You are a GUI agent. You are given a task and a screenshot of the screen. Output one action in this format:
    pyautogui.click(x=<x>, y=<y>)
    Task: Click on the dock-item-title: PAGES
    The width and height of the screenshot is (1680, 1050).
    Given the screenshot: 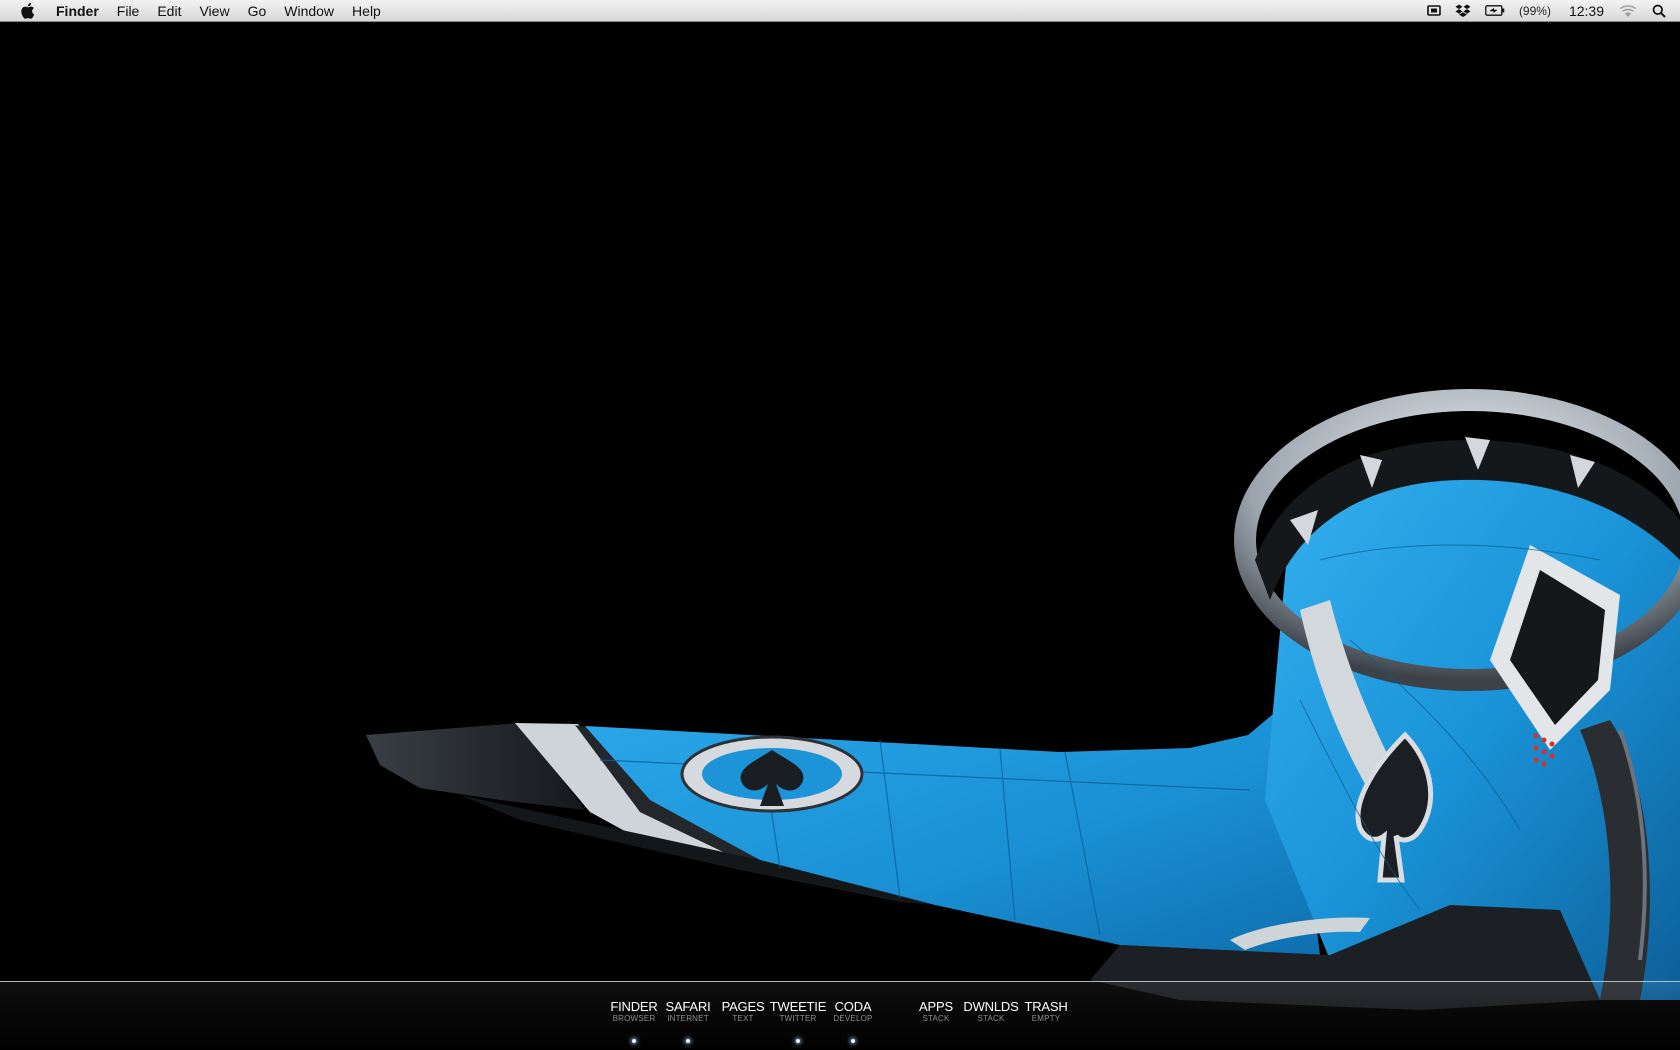 What is the action you would take?
    pyautogui.click(x=743, y=1006)
    